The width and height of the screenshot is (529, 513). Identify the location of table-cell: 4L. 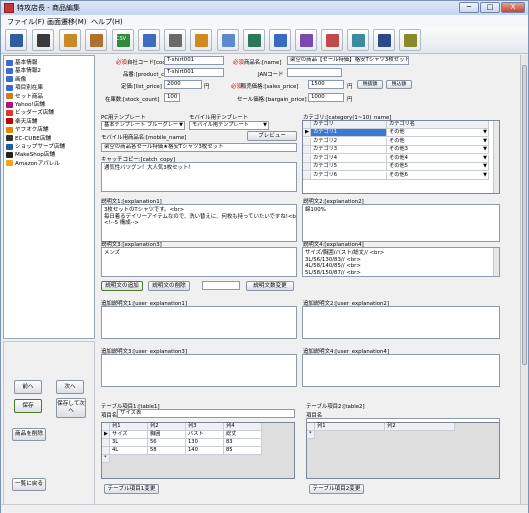
(129, 451).